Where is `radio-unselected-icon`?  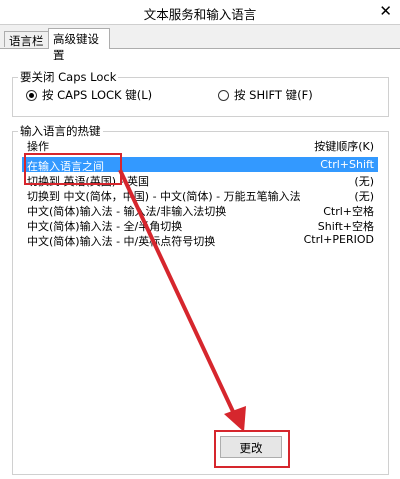
radio-unselected-icon is located at coordinates (223, 95).